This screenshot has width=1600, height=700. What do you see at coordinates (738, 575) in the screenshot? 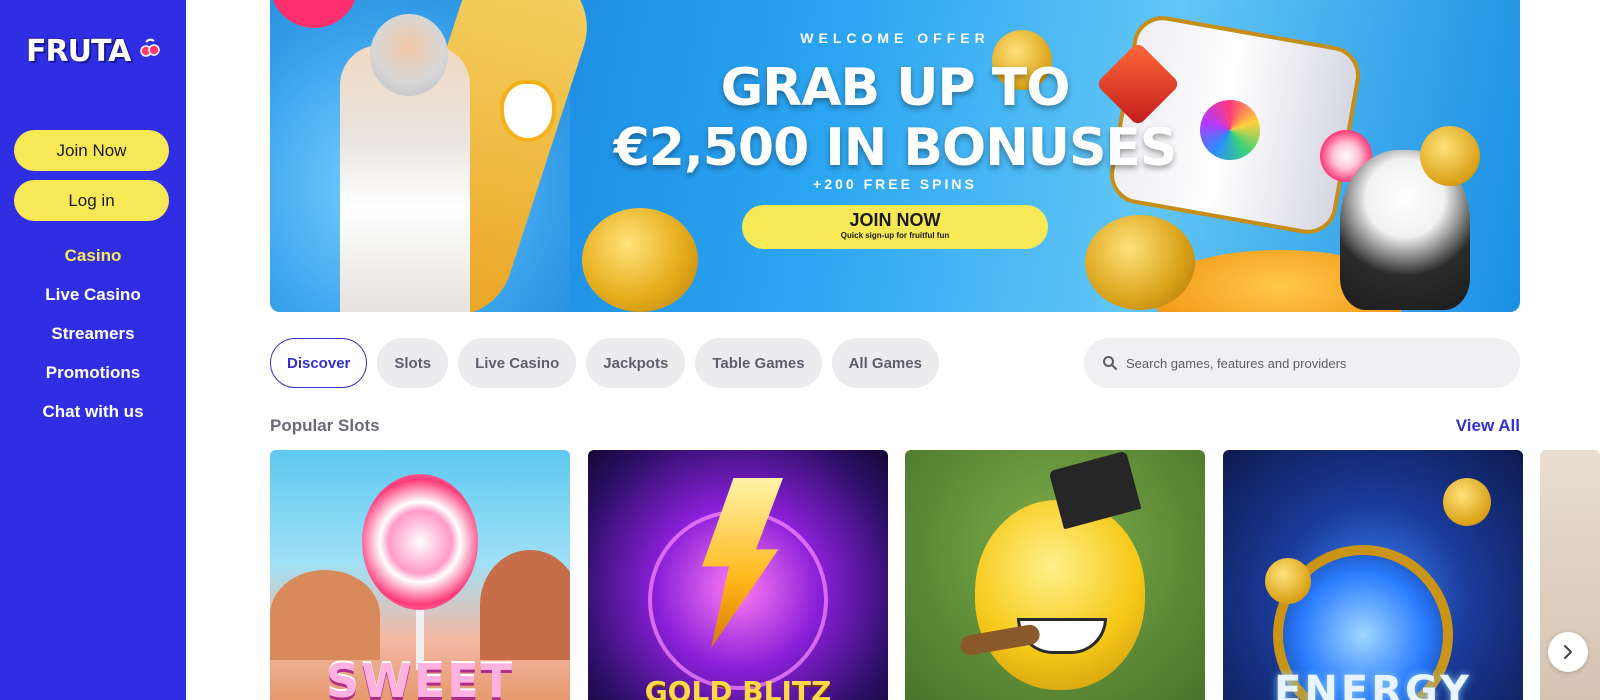
I see `game-card-gold-blitz: GOLD BLITZ` at bounding box center [738, 575].